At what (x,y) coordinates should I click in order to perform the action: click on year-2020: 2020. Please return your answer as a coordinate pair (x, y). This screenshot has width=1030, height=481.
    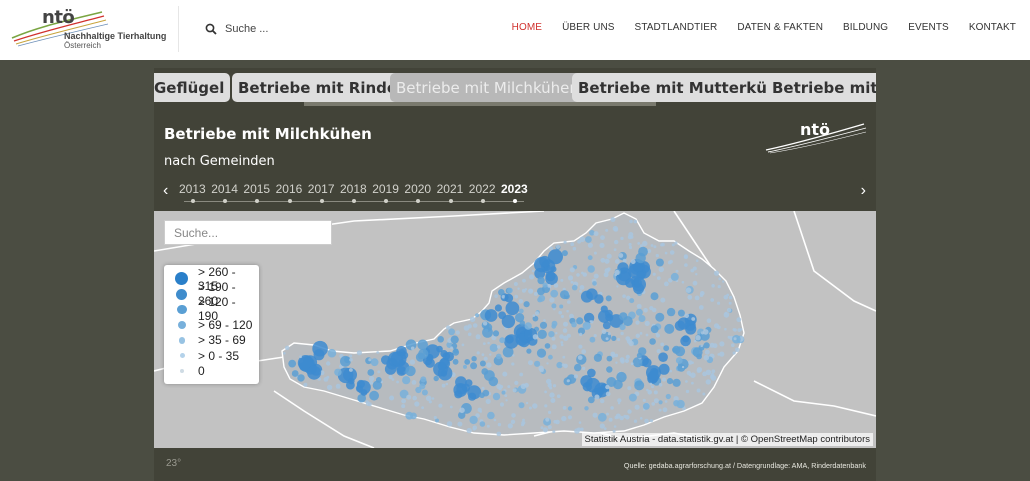
    Looking at the image, I should click on (417, 189).